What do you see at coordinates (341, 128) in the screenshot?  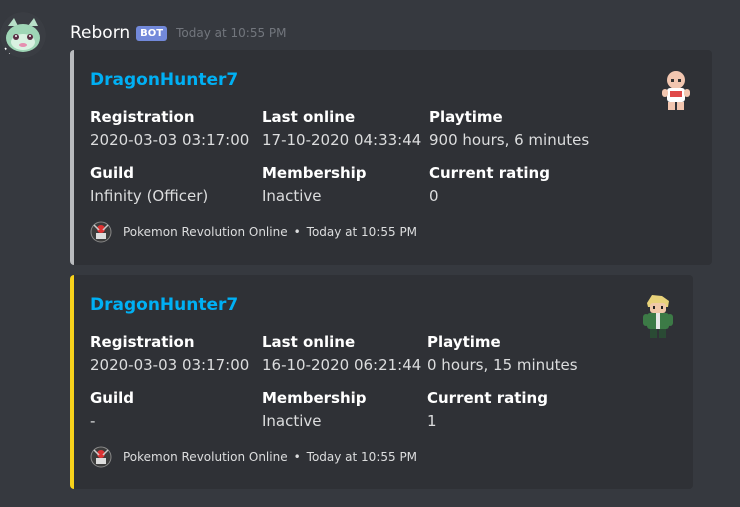 I see `field-last-online: Last online 17-10-2020 04:33:44` at bounding box center [341, 128].